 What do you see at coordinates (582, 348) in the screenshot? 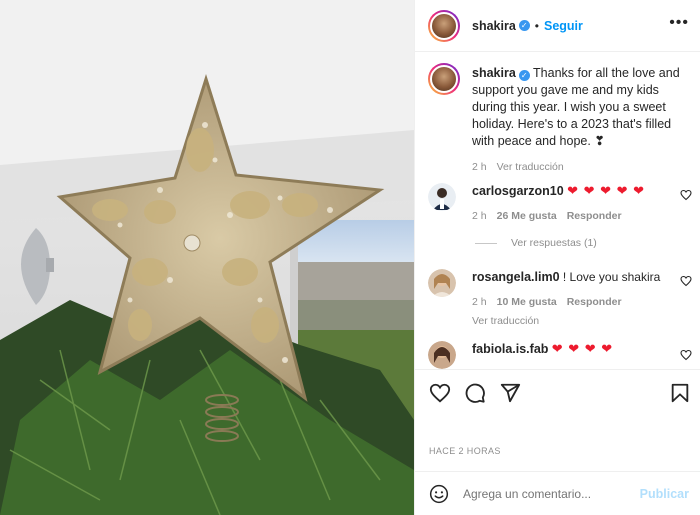
I see `comment-text: ❤ ❤ ❤ ❤` at bounding box center [582, 348].